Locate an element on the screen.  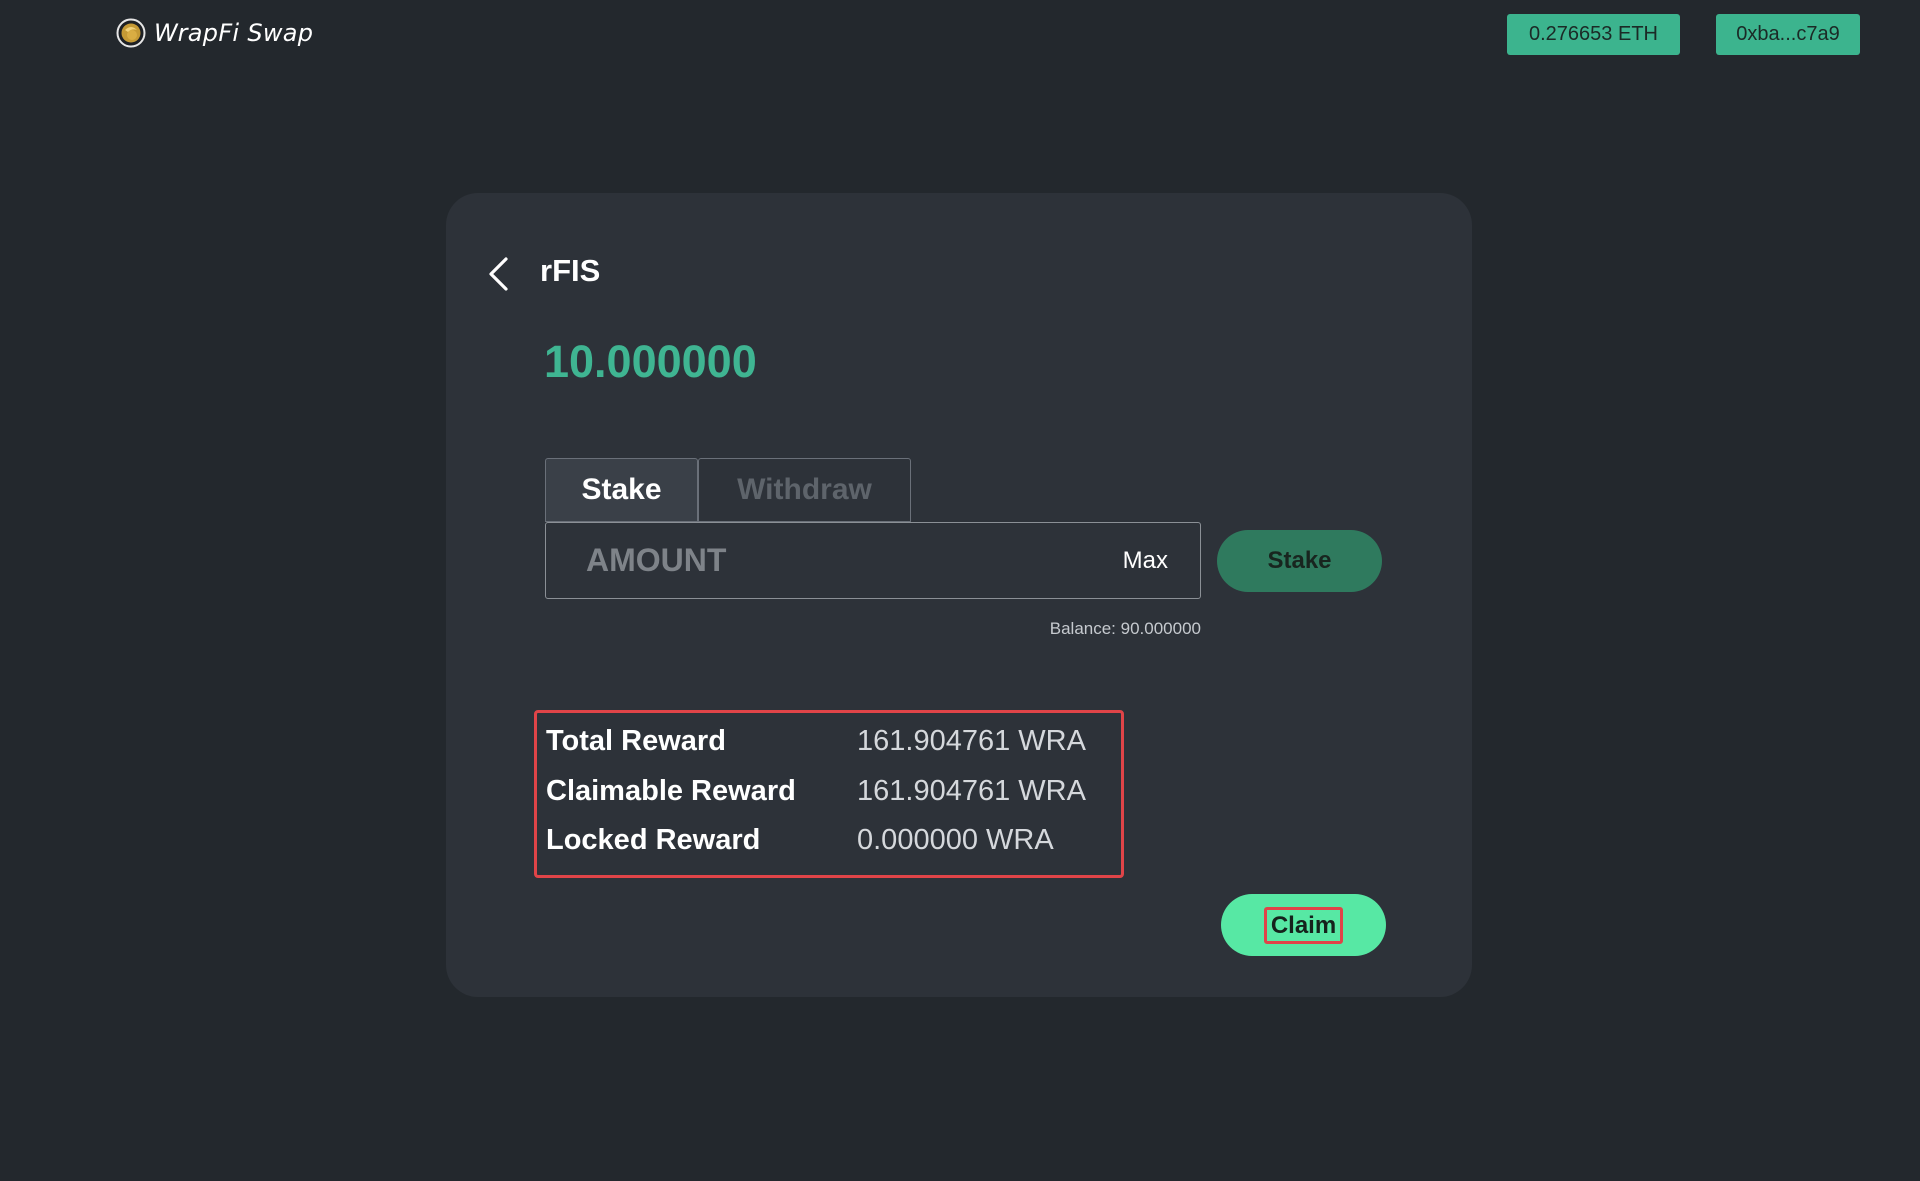
reward-row: Locked Reward 0.000000 WRA is located at coordinates (800, 840).